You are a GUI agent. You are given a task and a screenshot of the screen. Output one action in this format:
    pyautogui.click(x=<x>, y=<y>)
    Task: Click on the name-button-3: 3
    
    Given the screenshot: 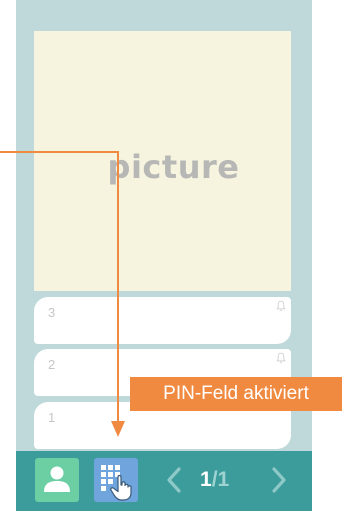 What is the action you would take?
    pyautogui.click(x=162, y=320)
    